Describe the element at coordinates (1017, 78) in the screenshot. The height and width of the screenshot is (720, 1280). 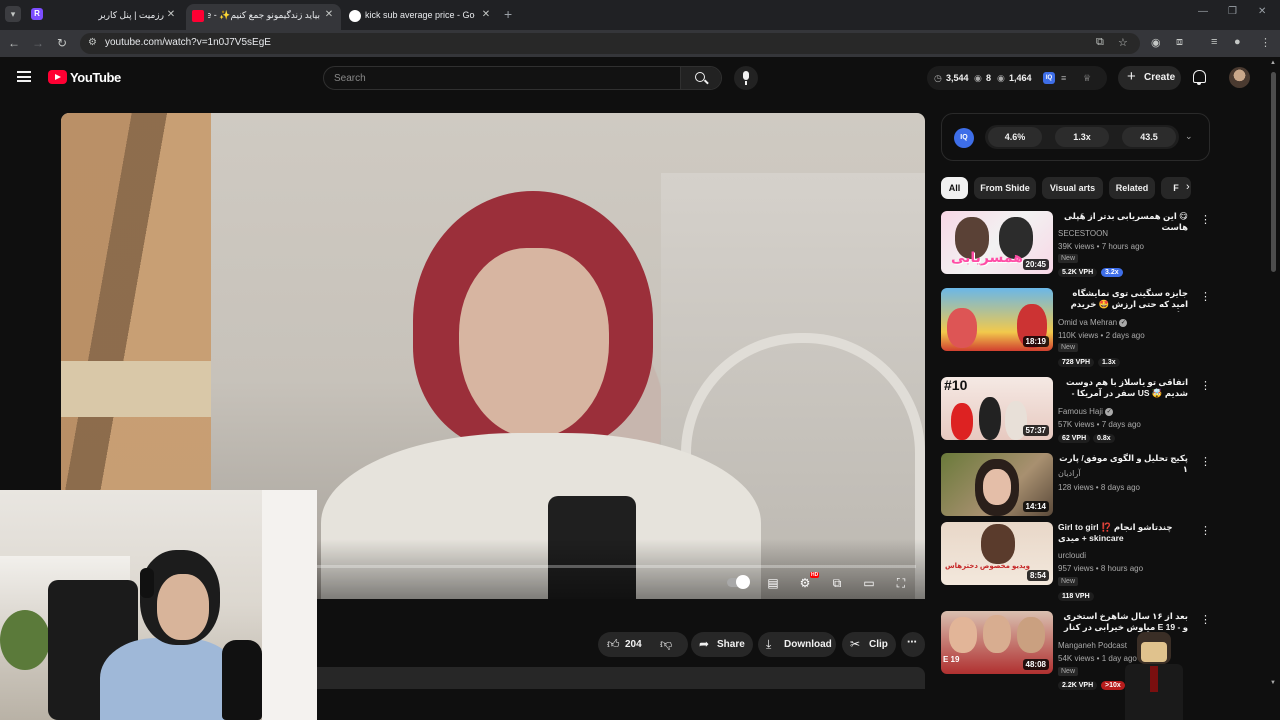
I see `extension-stats-bar: ◷ 3,544 ◉ 8 ◉ 1,464 IQ ≡ ♕` at that location.